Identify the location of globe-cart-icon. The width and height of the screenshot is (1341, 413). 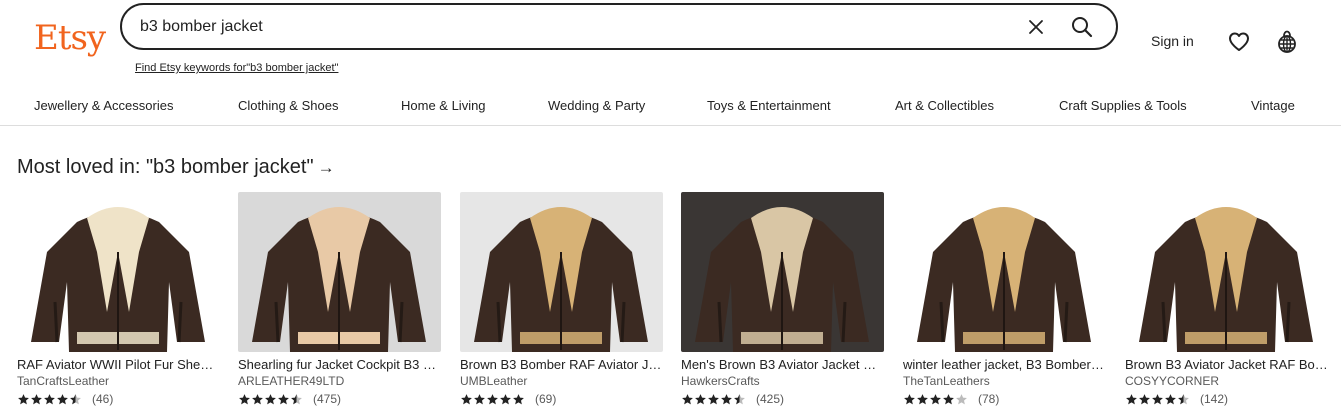
(1287, 41).